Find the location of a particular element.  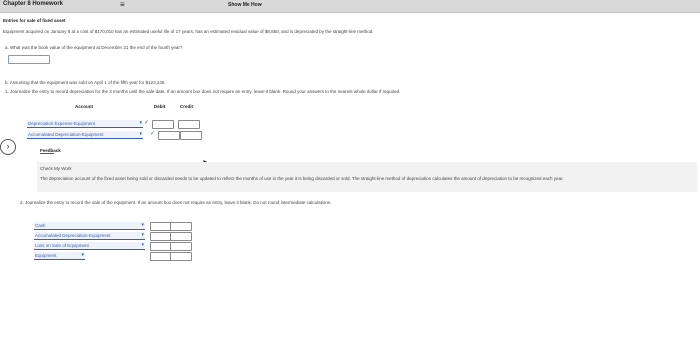

column-header-credit: Credit is located at coordinates (187, 106).